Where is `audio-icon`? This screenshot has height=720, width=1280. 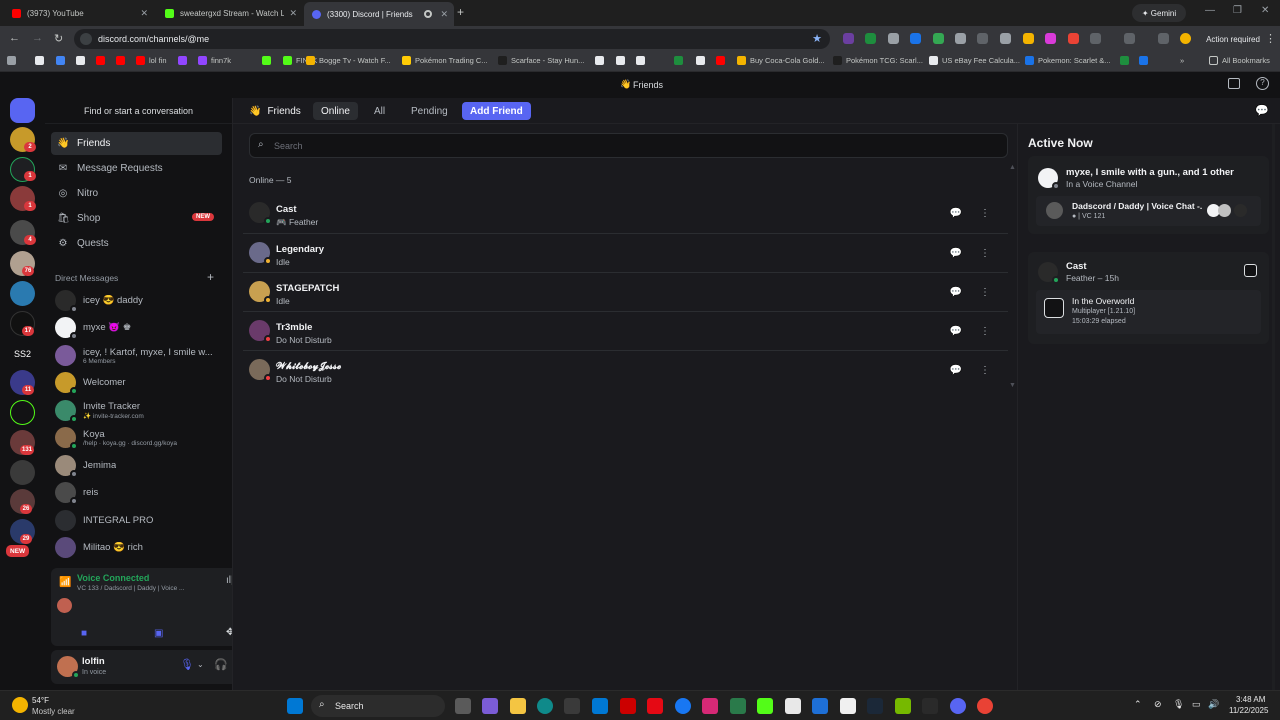
audio-icon is located at coordinates (428, 14).